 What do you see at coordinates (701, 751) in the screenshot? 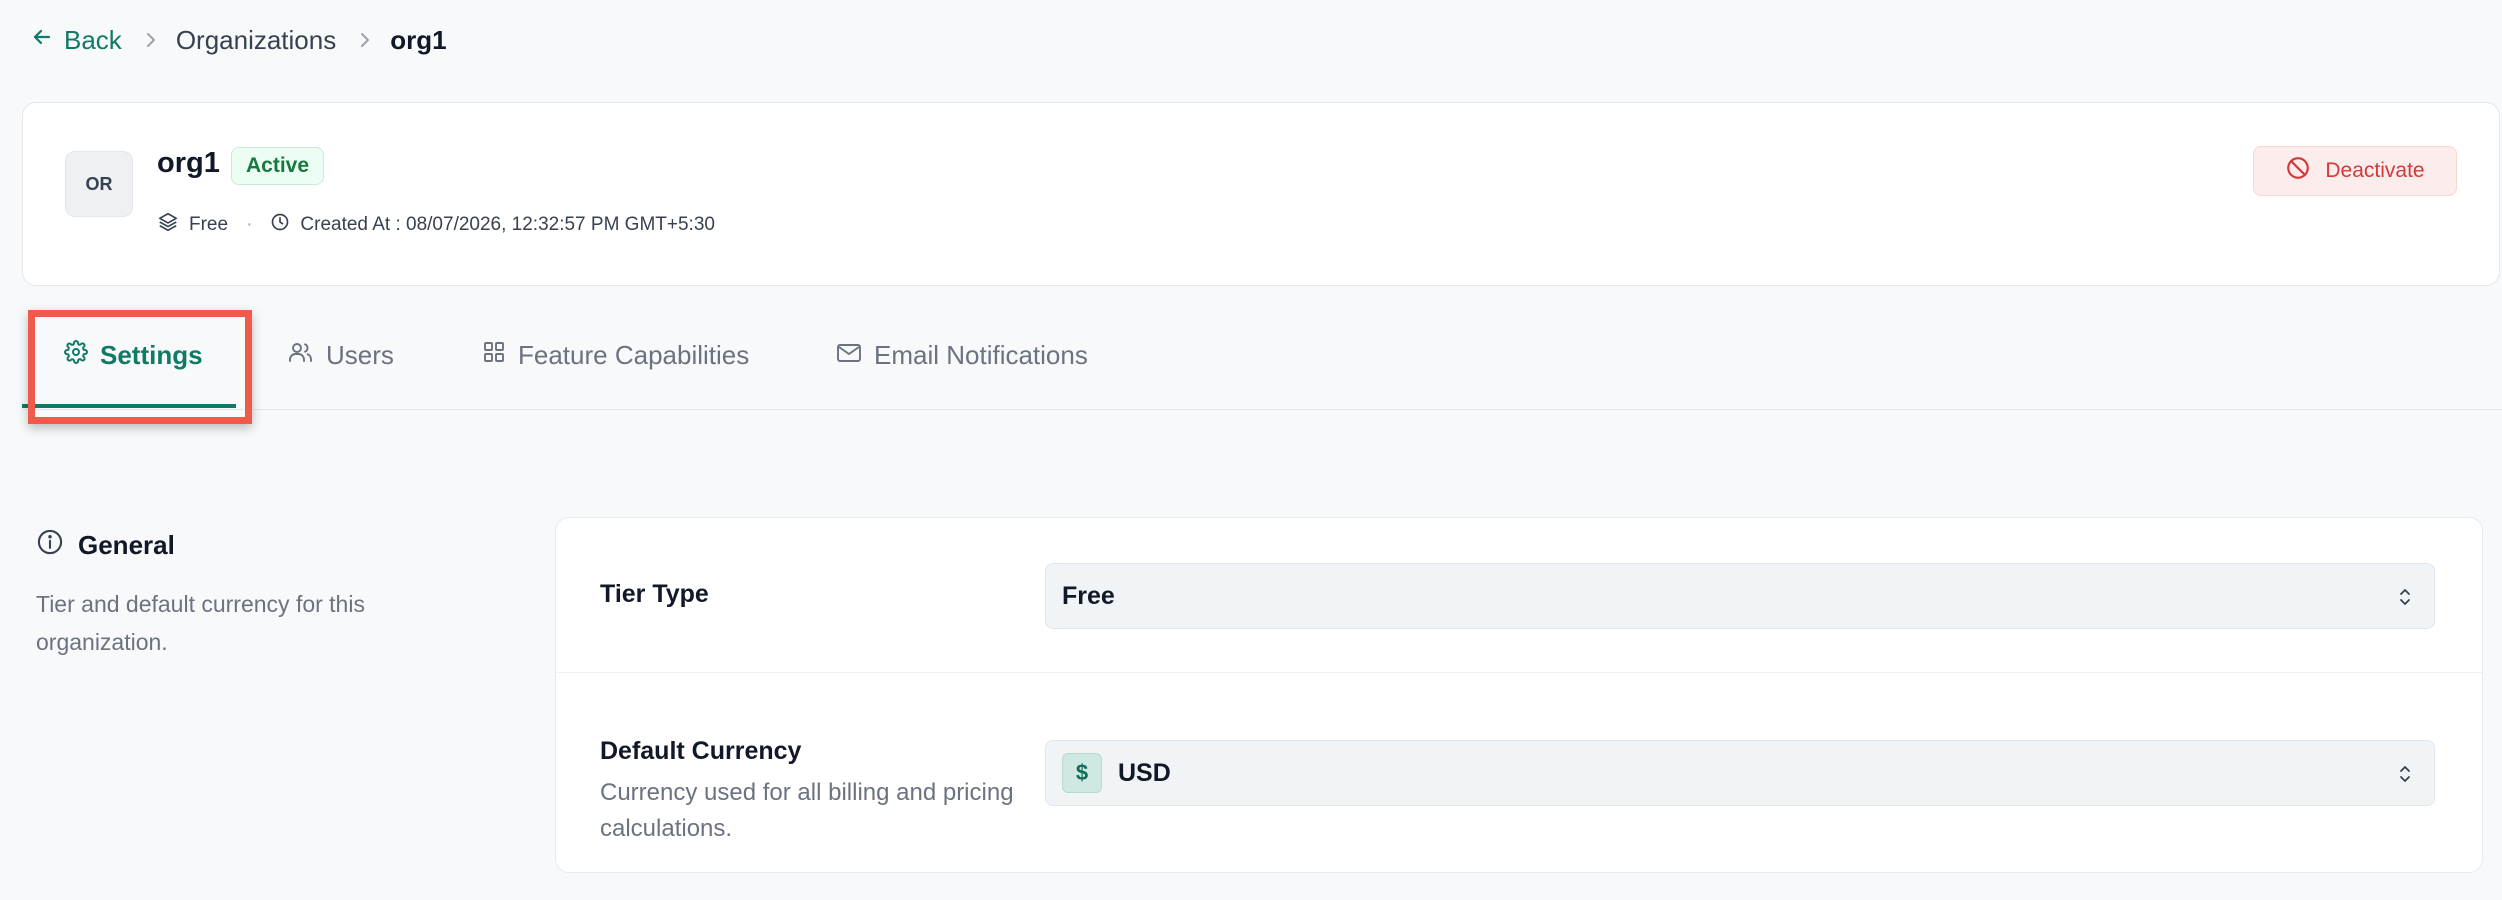
I see `default-currency-label: Default Currency` at bounding box center [701, 751].